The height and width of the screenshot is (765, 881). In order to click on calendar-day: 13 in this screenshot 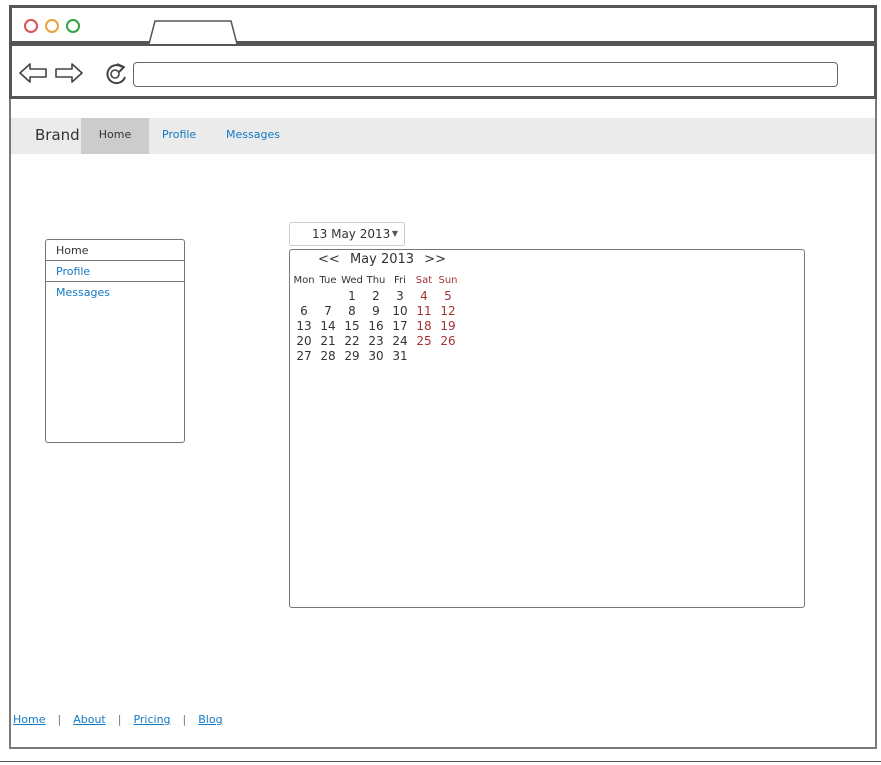, I will do `click(304, 325)`.